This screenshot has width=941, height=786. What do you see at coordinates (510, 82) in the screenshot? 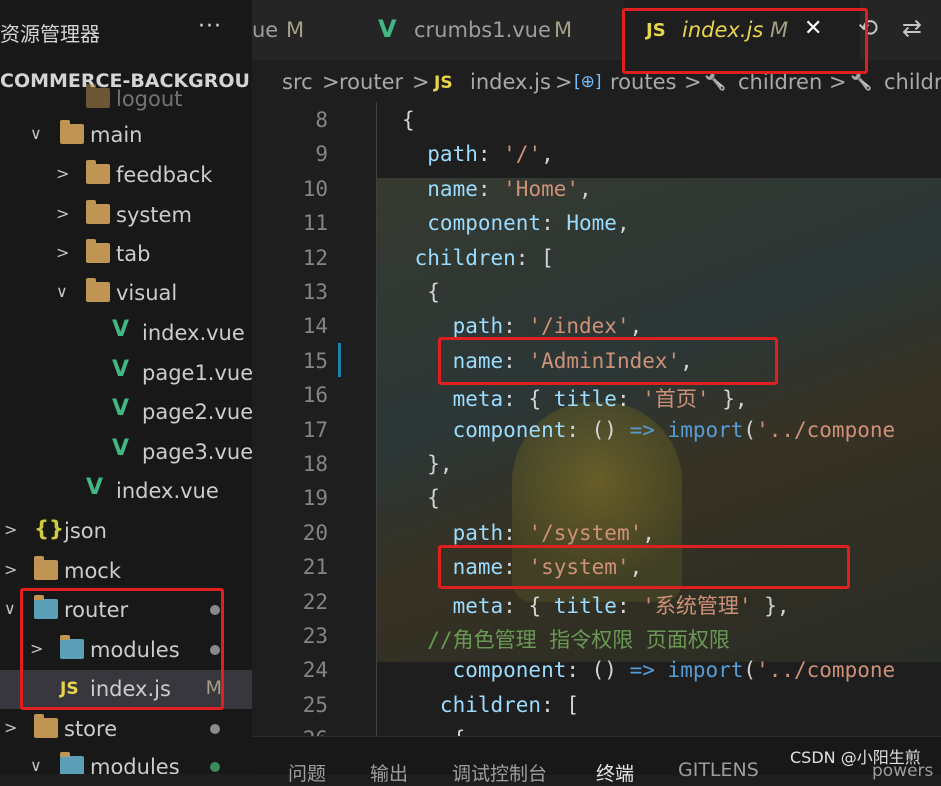
I see `breadcrumb-index-js: index.js` at bounding box center [510, 82].